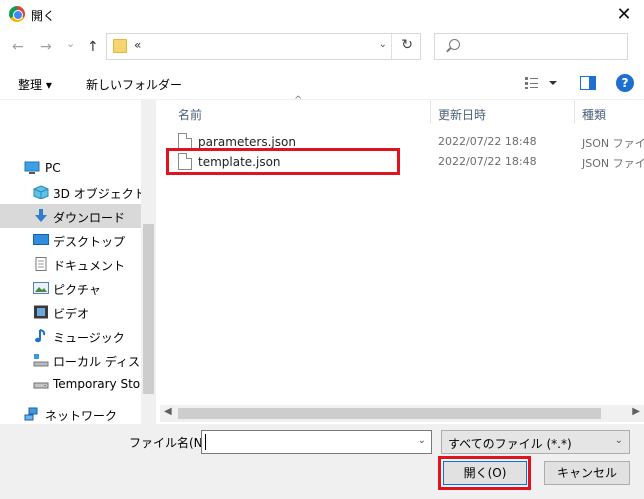  Describe the element at coordinates (78, 360) in the screenshot. I see `sidebar-item-local-disk: ローカル ディスク (C` at that location.